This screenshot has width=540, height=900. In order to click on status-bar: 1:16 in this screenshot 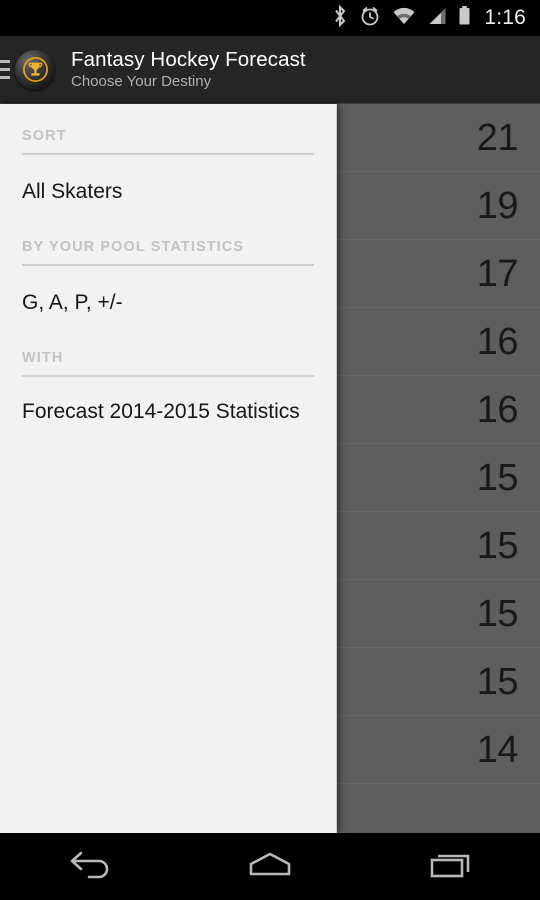, I will do `click(270, 18)`.